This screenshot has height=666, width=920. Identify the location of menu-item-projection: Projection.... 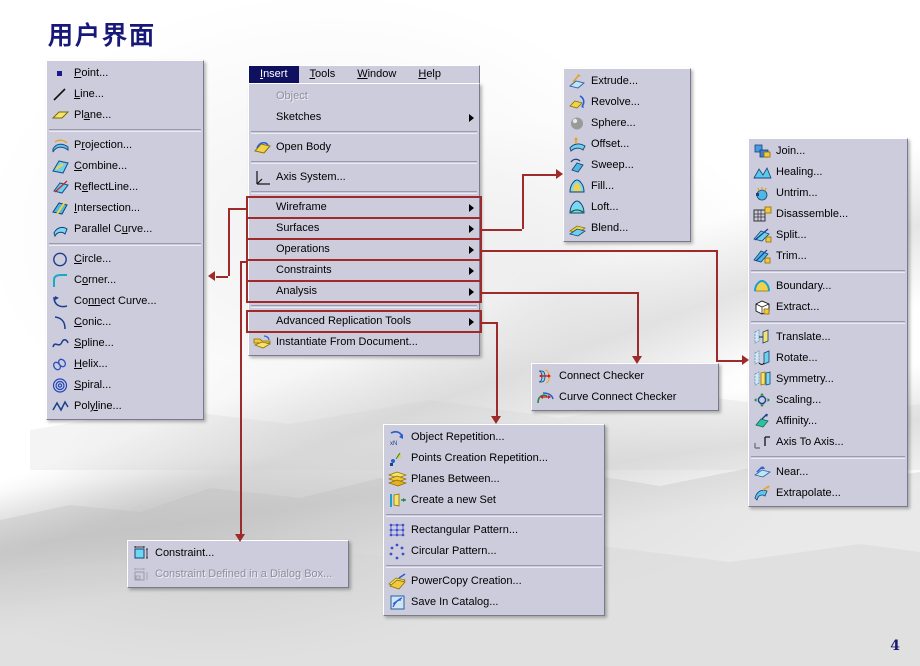
(125, 145).